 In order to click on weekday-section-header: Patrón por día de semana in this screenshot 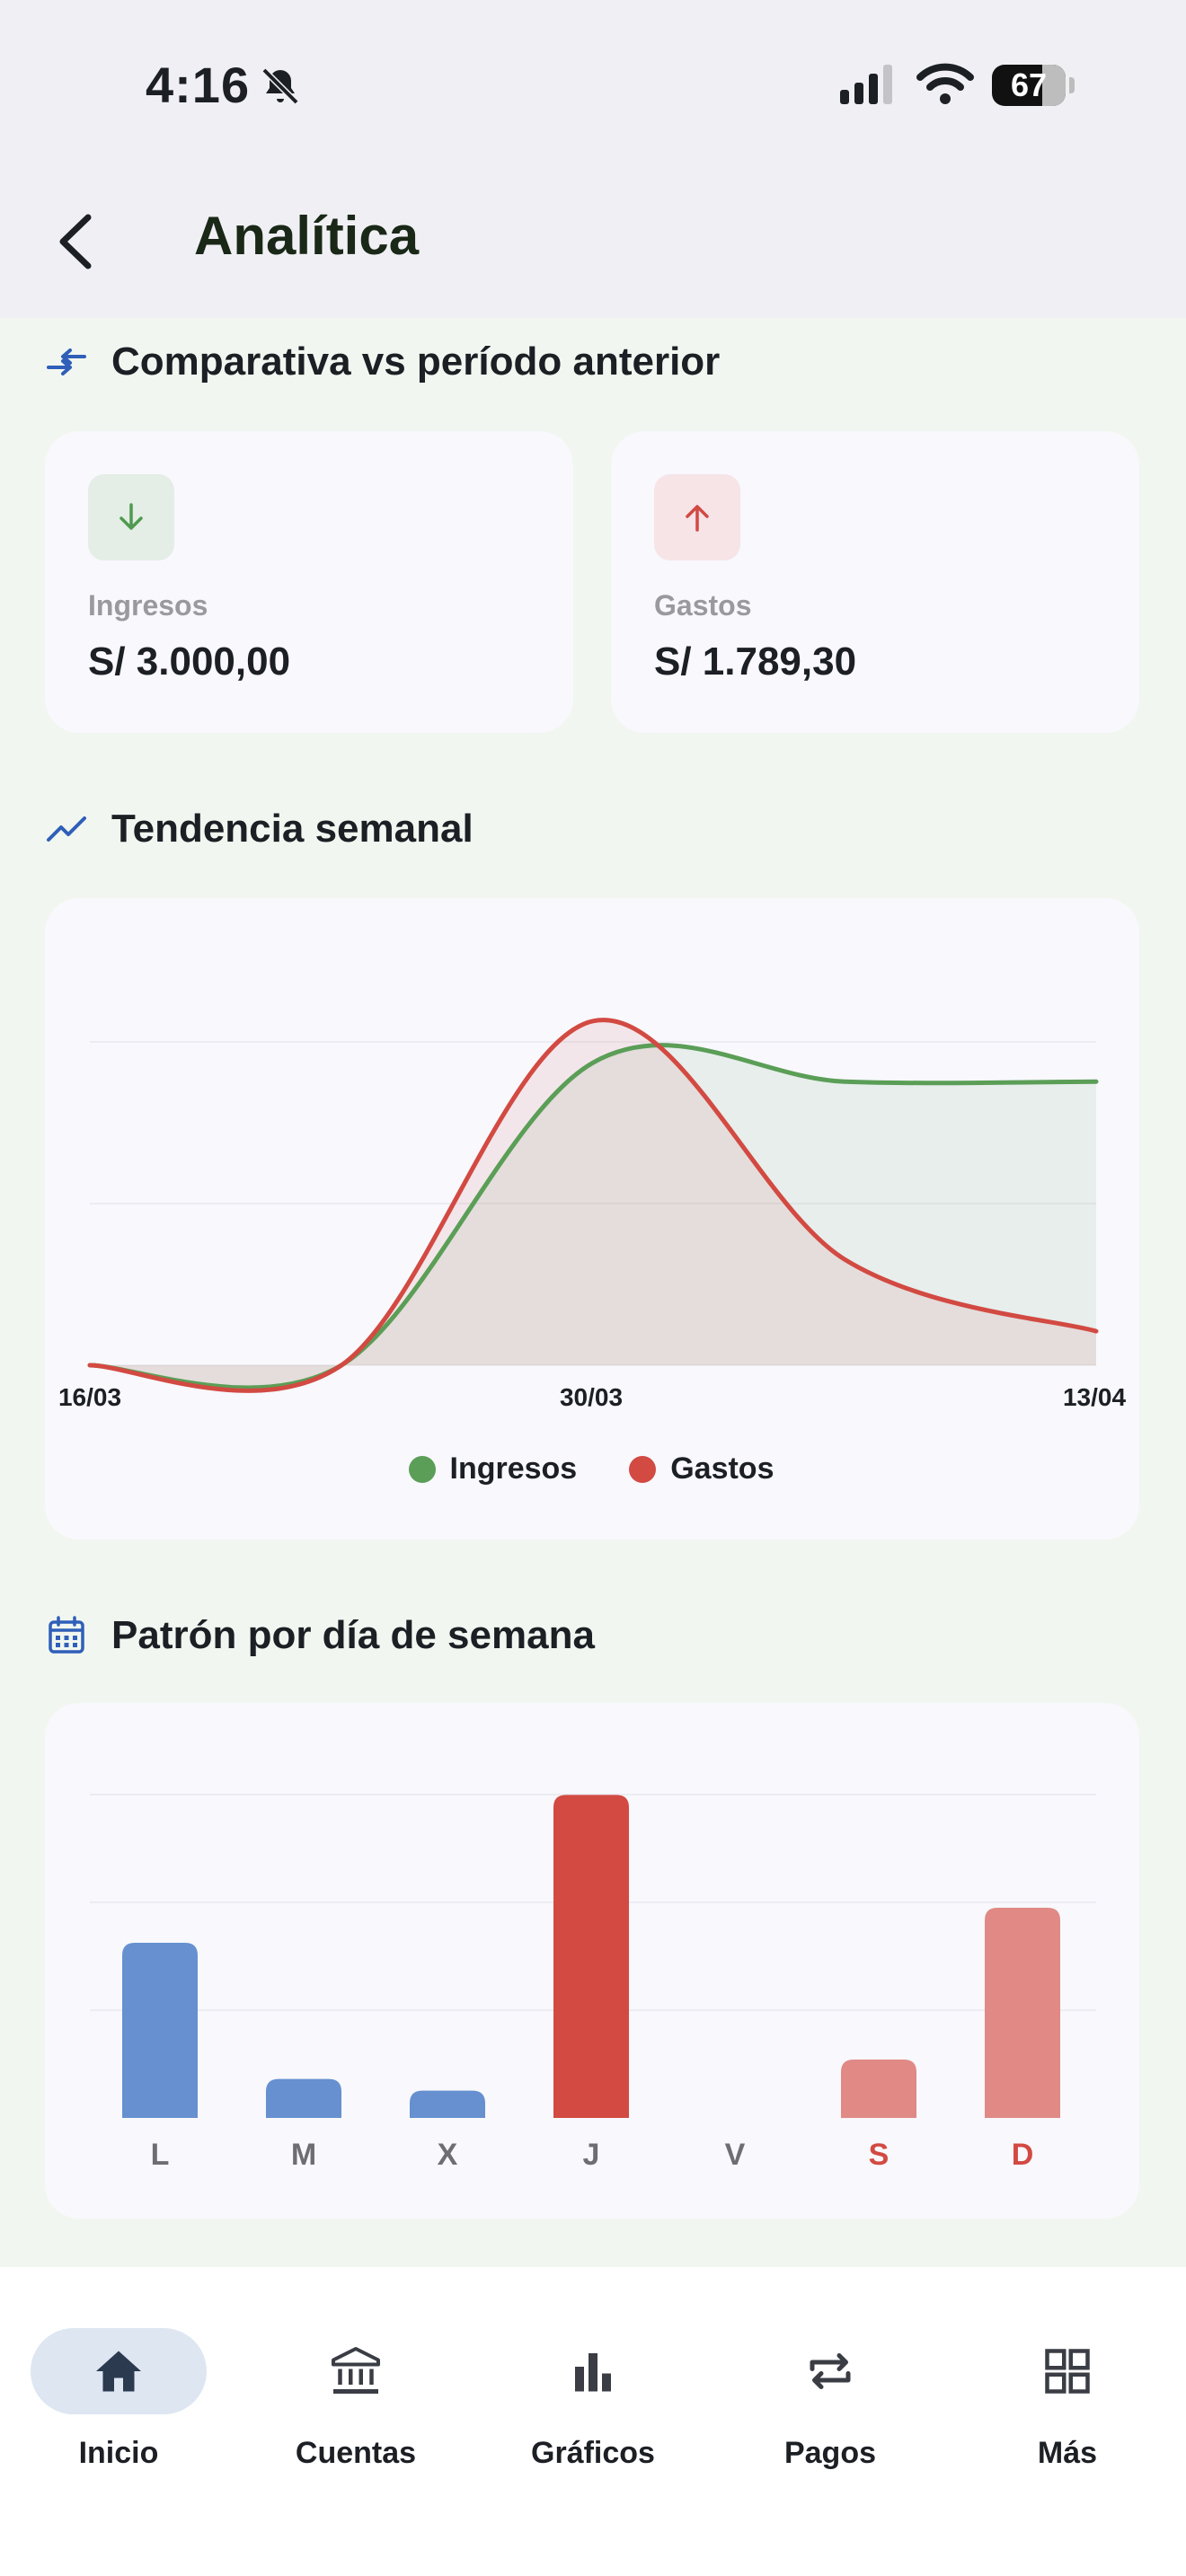, I will do `click(320, 1635)`.